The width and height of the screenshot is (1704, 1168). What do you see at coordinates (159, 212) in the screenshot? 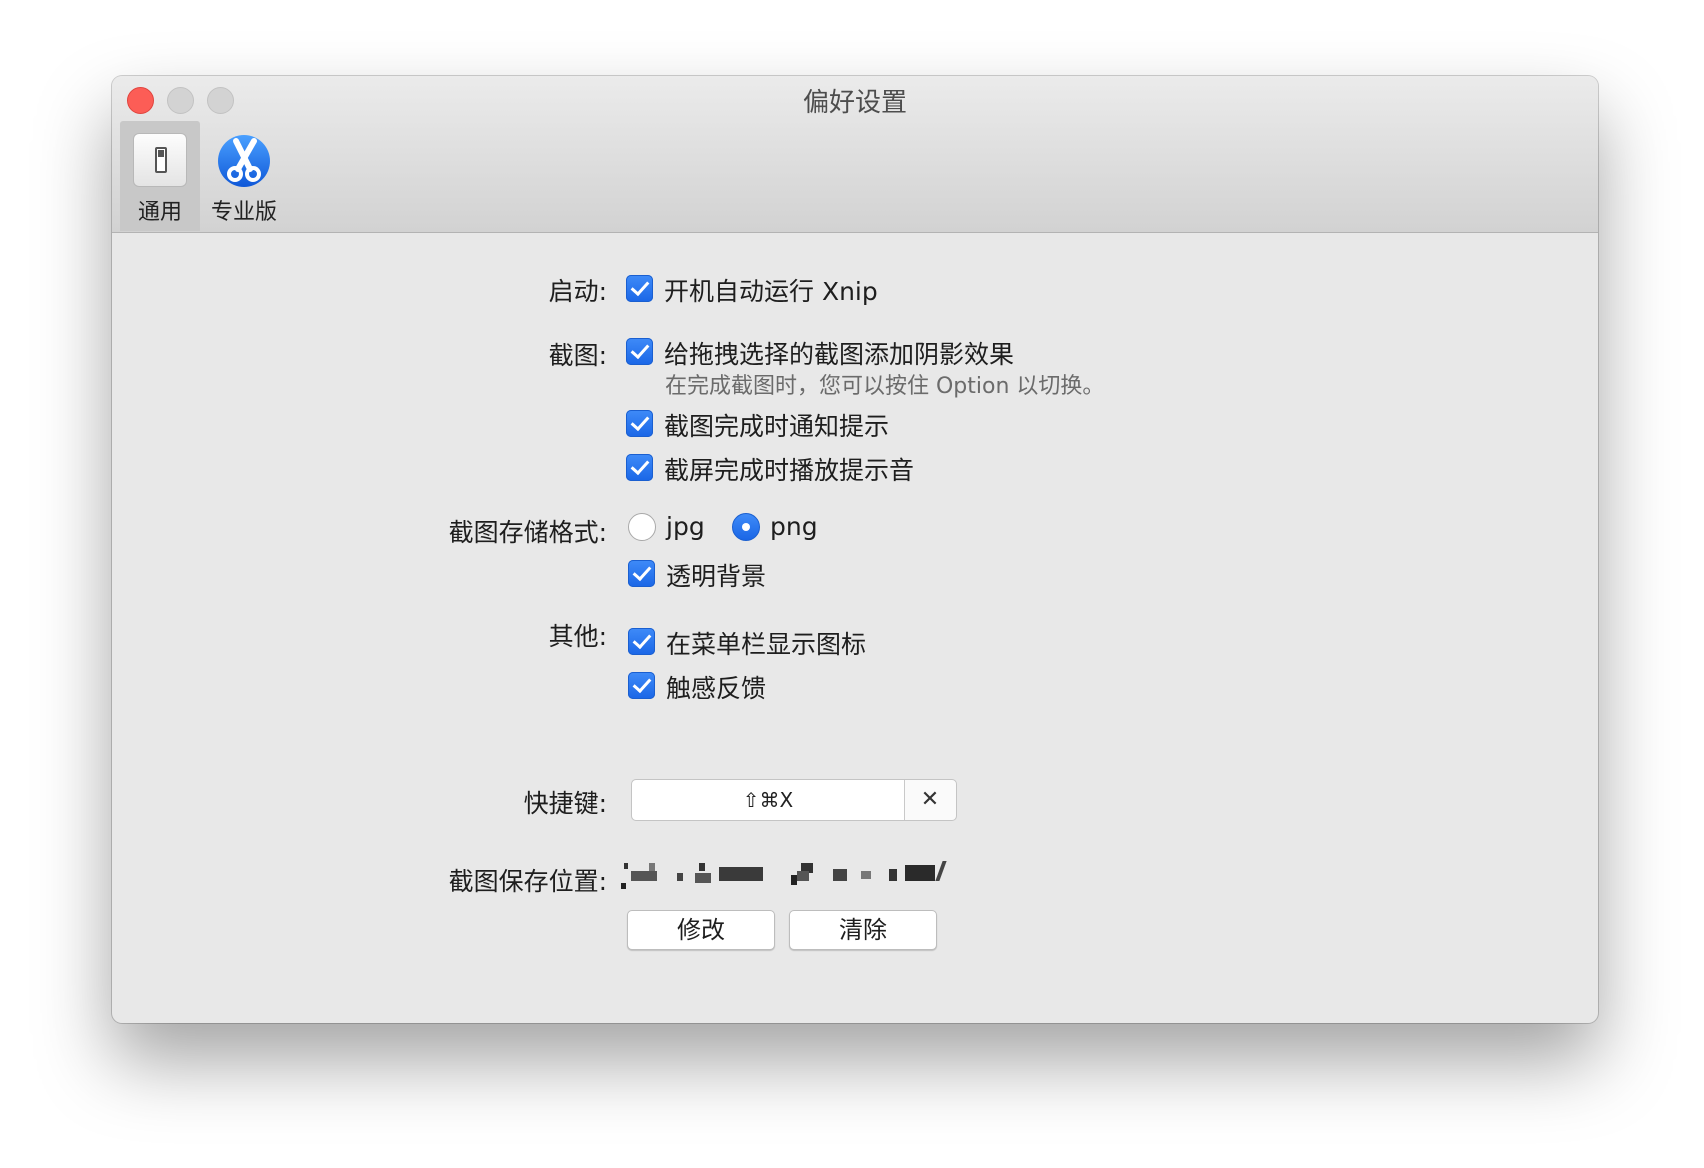
I see `tab-general-label: 通用` at bounding box center [159, 212].